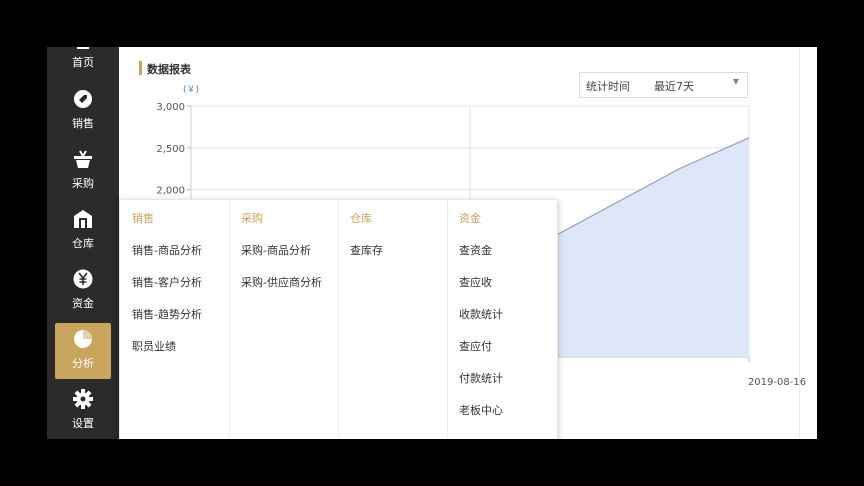 This screenshot has width=864, height=486. I want to click on menu-column-warehouse: 仓库 查库存, so click(393, 319).